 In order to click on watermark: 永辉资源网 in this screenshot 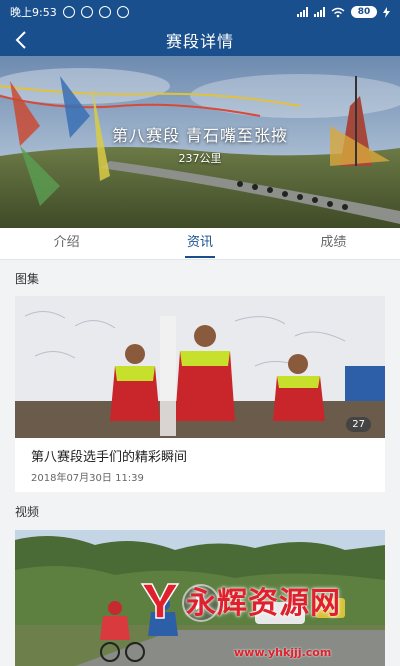, I will do `click(239, 600)`.